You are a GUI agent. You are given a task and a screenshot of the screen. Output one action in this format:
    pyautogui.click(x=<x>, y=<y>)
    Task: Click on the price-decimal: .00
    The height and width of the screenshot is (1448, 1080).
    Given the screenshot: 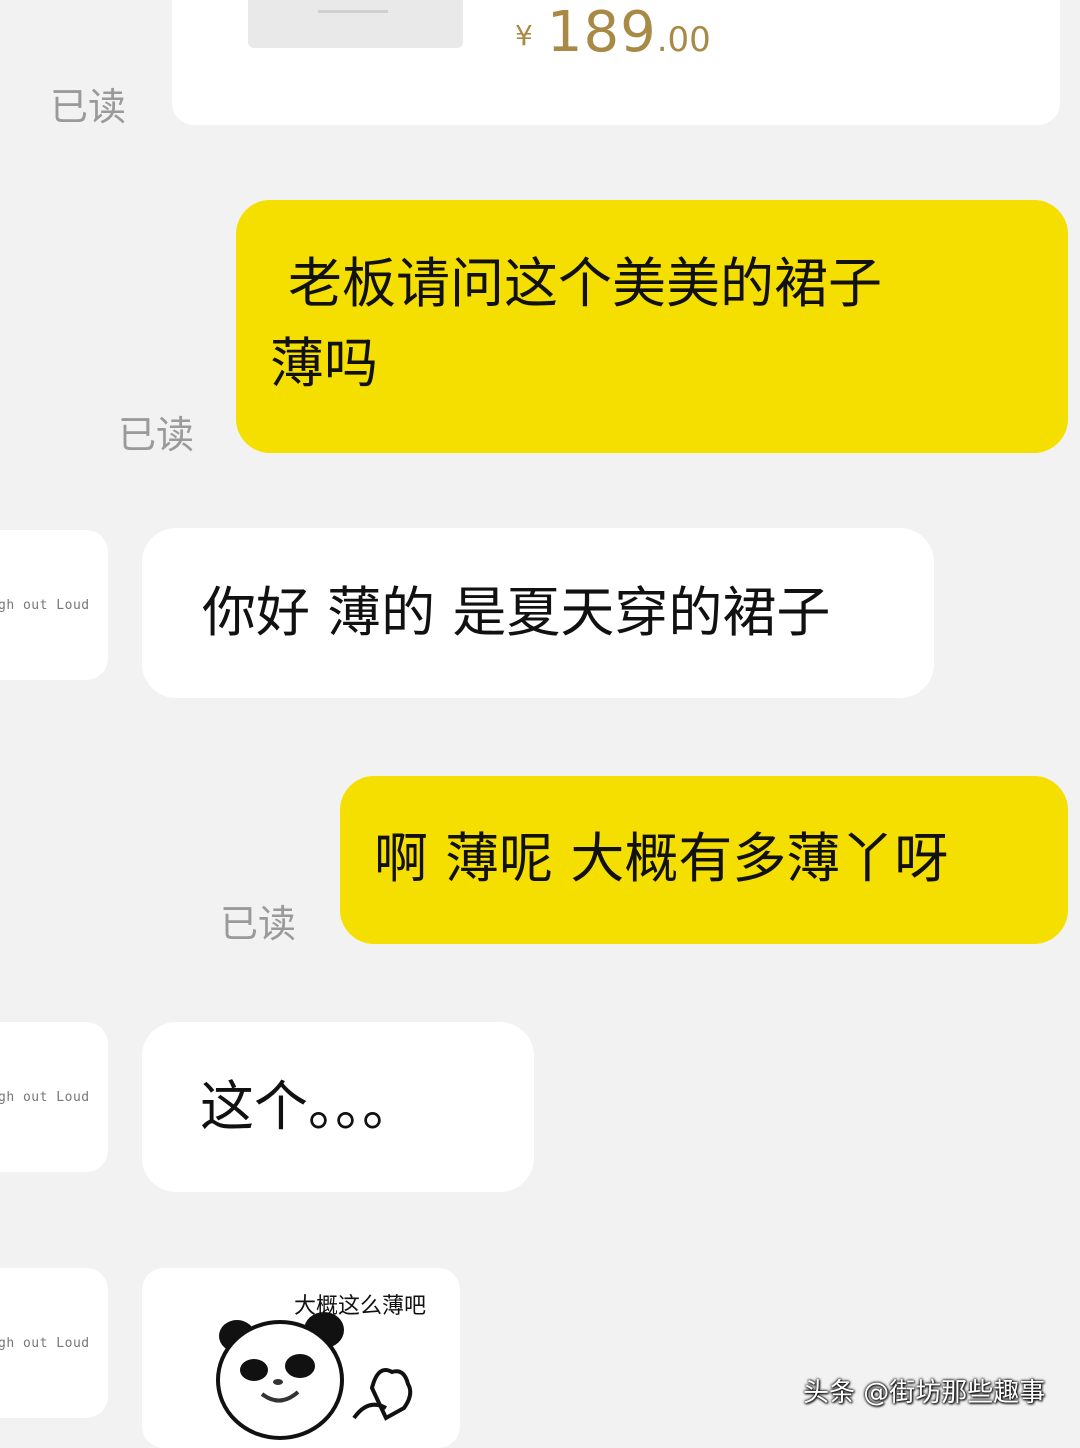 What is the action you would take?
    pyautogui.click(x=683, y=40)
    